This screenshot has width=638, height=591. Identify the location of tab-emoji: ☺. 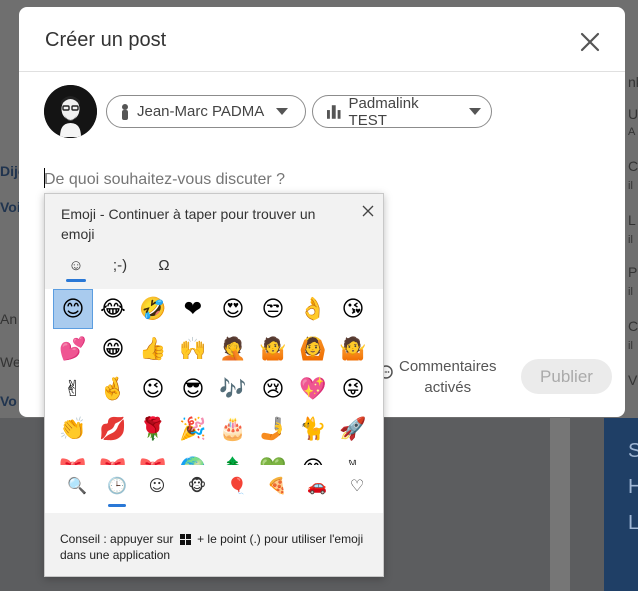
(76, 267).